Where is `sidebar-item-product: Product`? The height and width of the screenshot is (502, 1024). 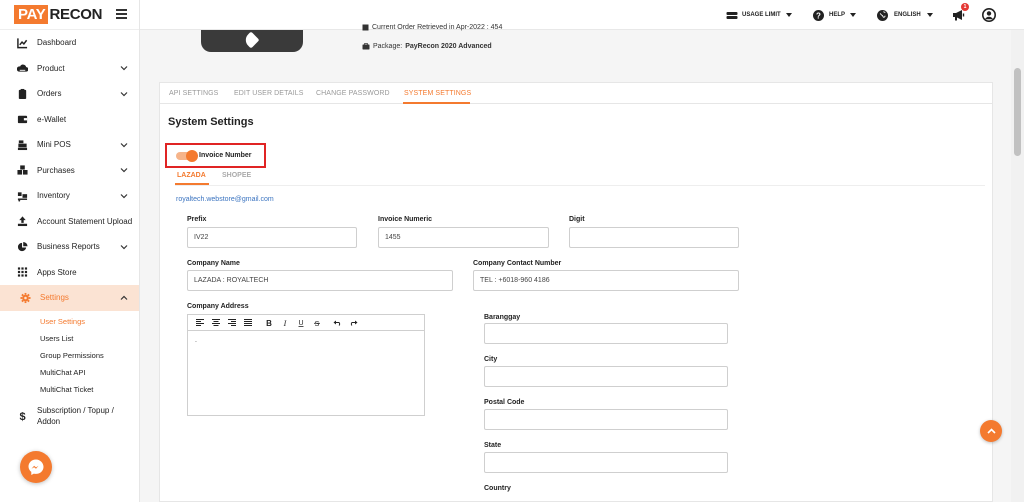
sidebar-item-product: Product is located at coordinates (69, 69).